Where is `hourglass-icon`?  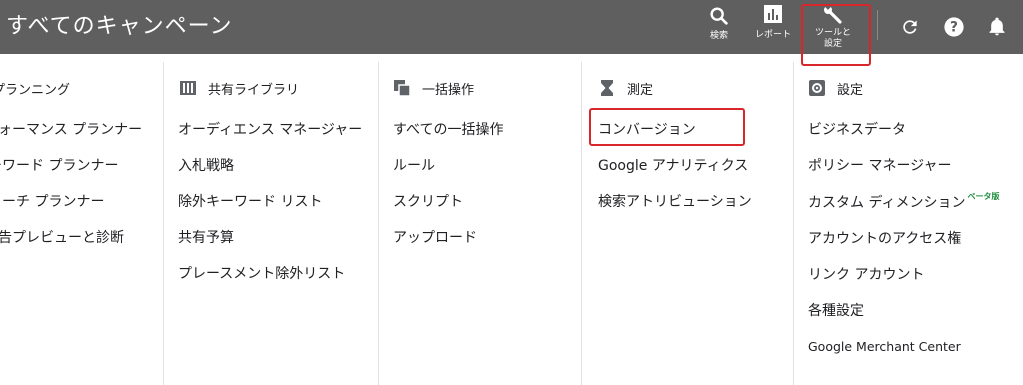
hourglass-icon is located at coordinates (607, 88).